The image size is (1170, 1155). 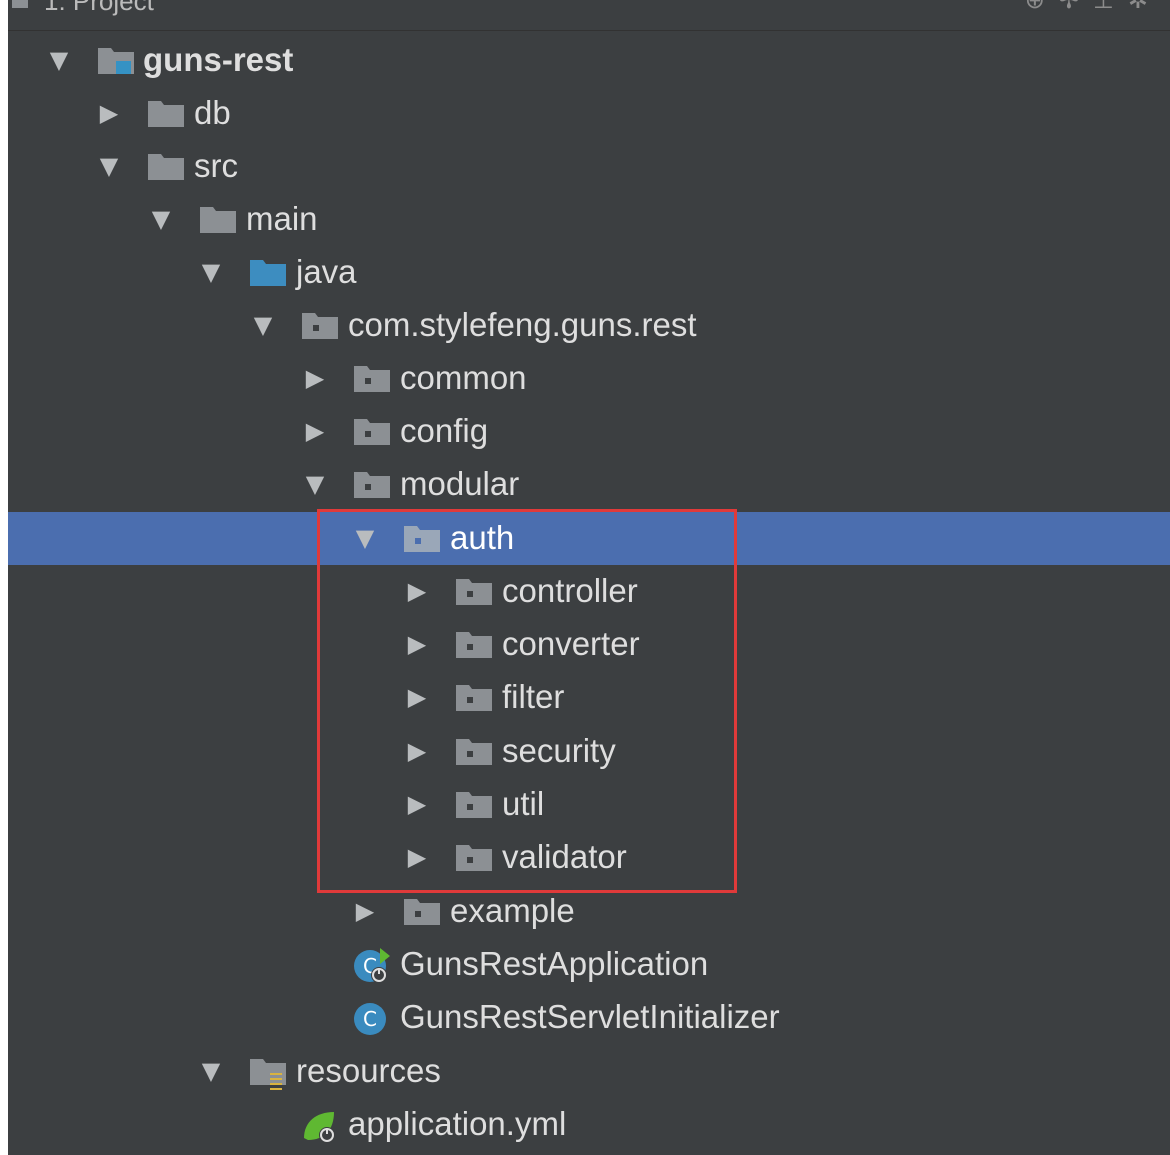 What do you see at coordinates (460, 483) in the screenshot?
I see `tree-item-label: modular` at bounding box center [460, 483].